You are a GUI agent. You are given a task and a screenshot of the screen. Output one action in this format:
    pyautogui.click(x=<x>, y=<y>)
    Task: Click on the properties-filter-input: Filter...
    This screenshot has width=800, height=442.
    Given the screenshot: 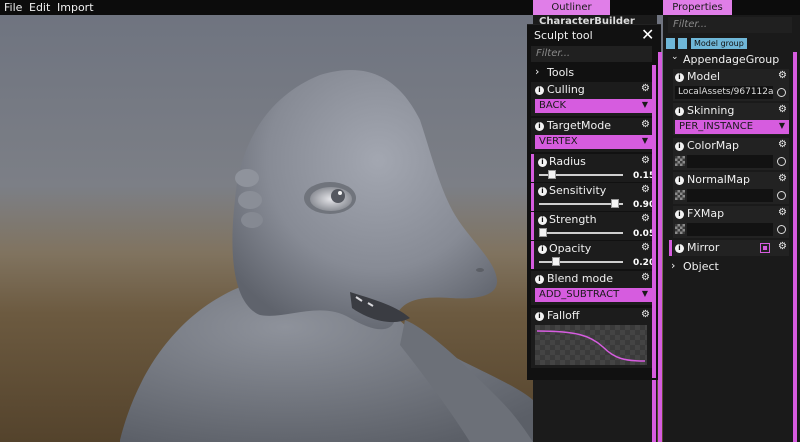 What is the action you would take?
    pyautogui.click(x=730, y=25)
    